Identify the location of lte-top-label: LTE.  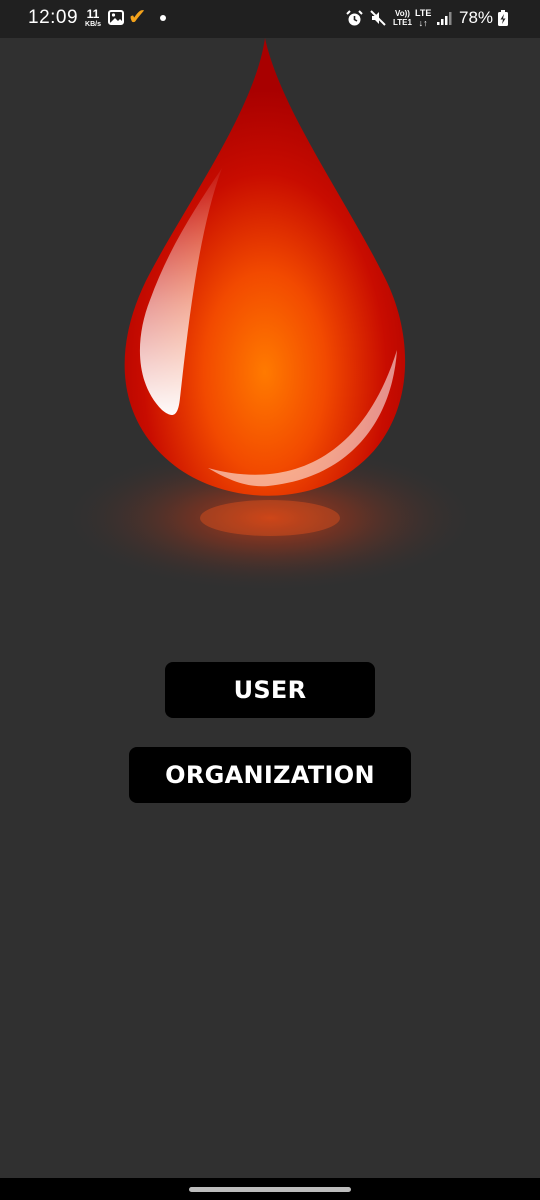
(423, 13).